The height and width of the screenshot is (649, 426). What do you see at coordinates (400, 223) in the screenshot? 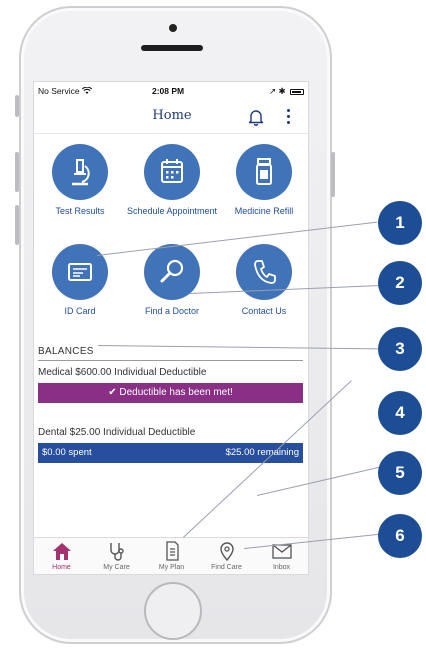
I see `callout-badge: 1` at bounding box center [400, 223].